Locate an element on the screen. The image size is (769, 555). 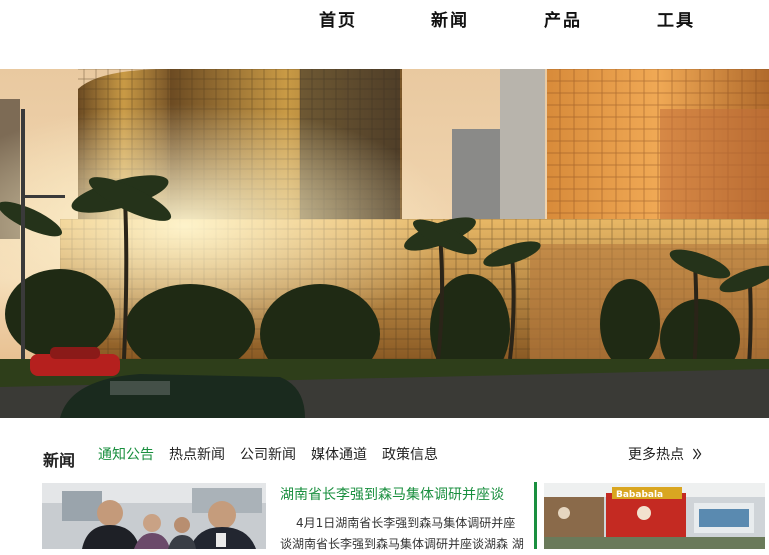
tab-policy-info: 政策信息 is located at coordinates (410, 454).